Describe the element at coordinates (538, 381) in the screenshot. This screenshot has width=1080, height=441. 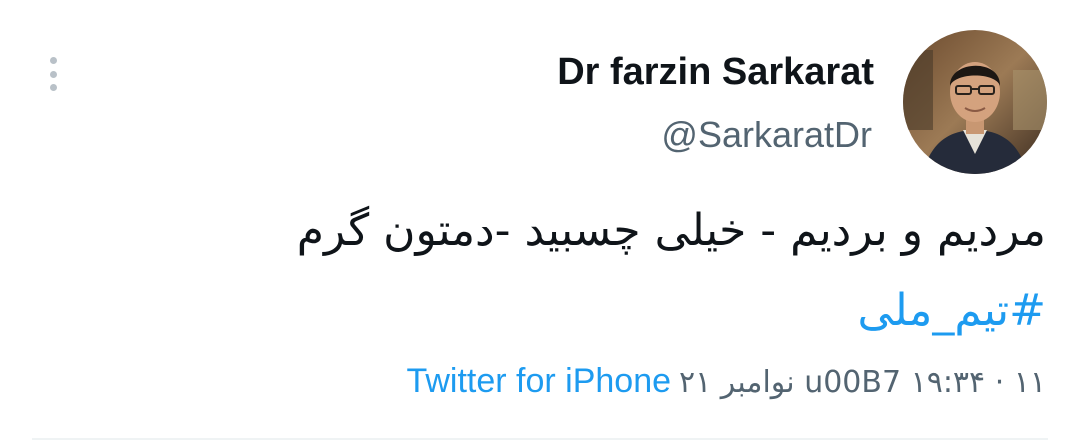
I see `client-link: Twitter for iPhone` at that location.